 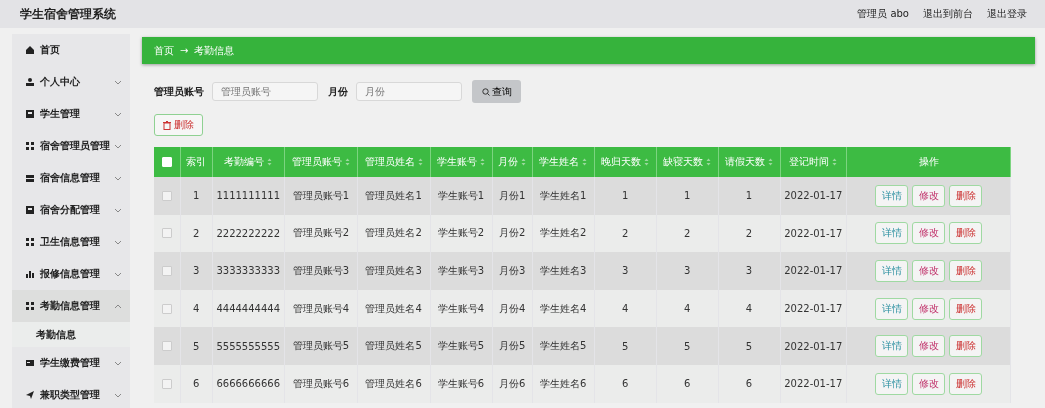 What do you see at coordinates (248, 196) in the screenshot?
I see `table-cell: 1111111111` at bounding box center [248, 196].